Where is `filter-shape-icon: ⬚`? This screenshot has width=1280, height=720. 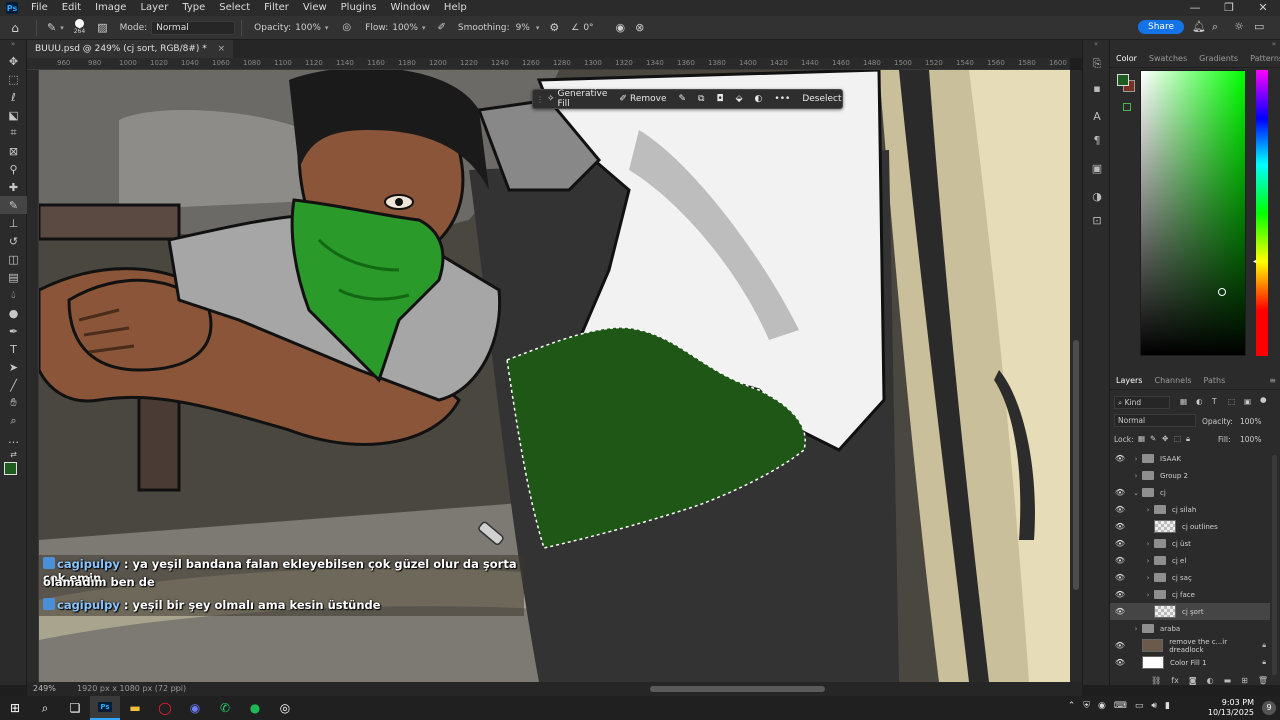
filter-shape-icon: ⬚ is located at coordinates (1231, 401).